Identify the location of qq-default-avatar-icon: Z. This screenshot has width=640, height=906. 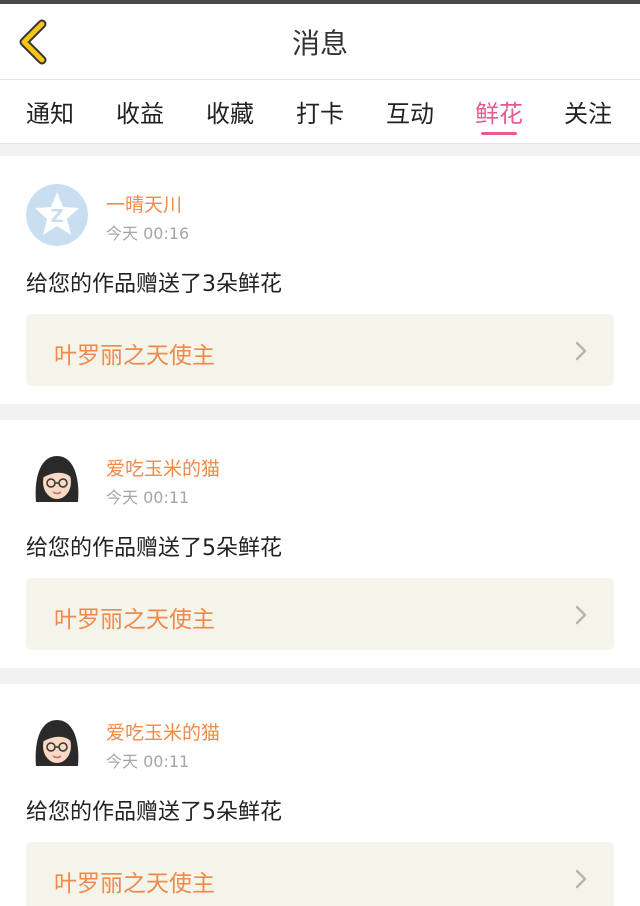
(57, 215).